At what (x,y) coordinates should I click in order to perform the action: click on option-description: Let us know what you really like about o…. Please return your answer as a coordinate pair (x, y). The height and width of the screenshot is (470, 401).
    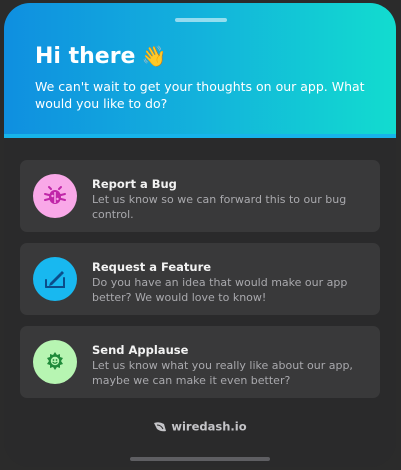
    Looking at the image, I should click on (222, 373).